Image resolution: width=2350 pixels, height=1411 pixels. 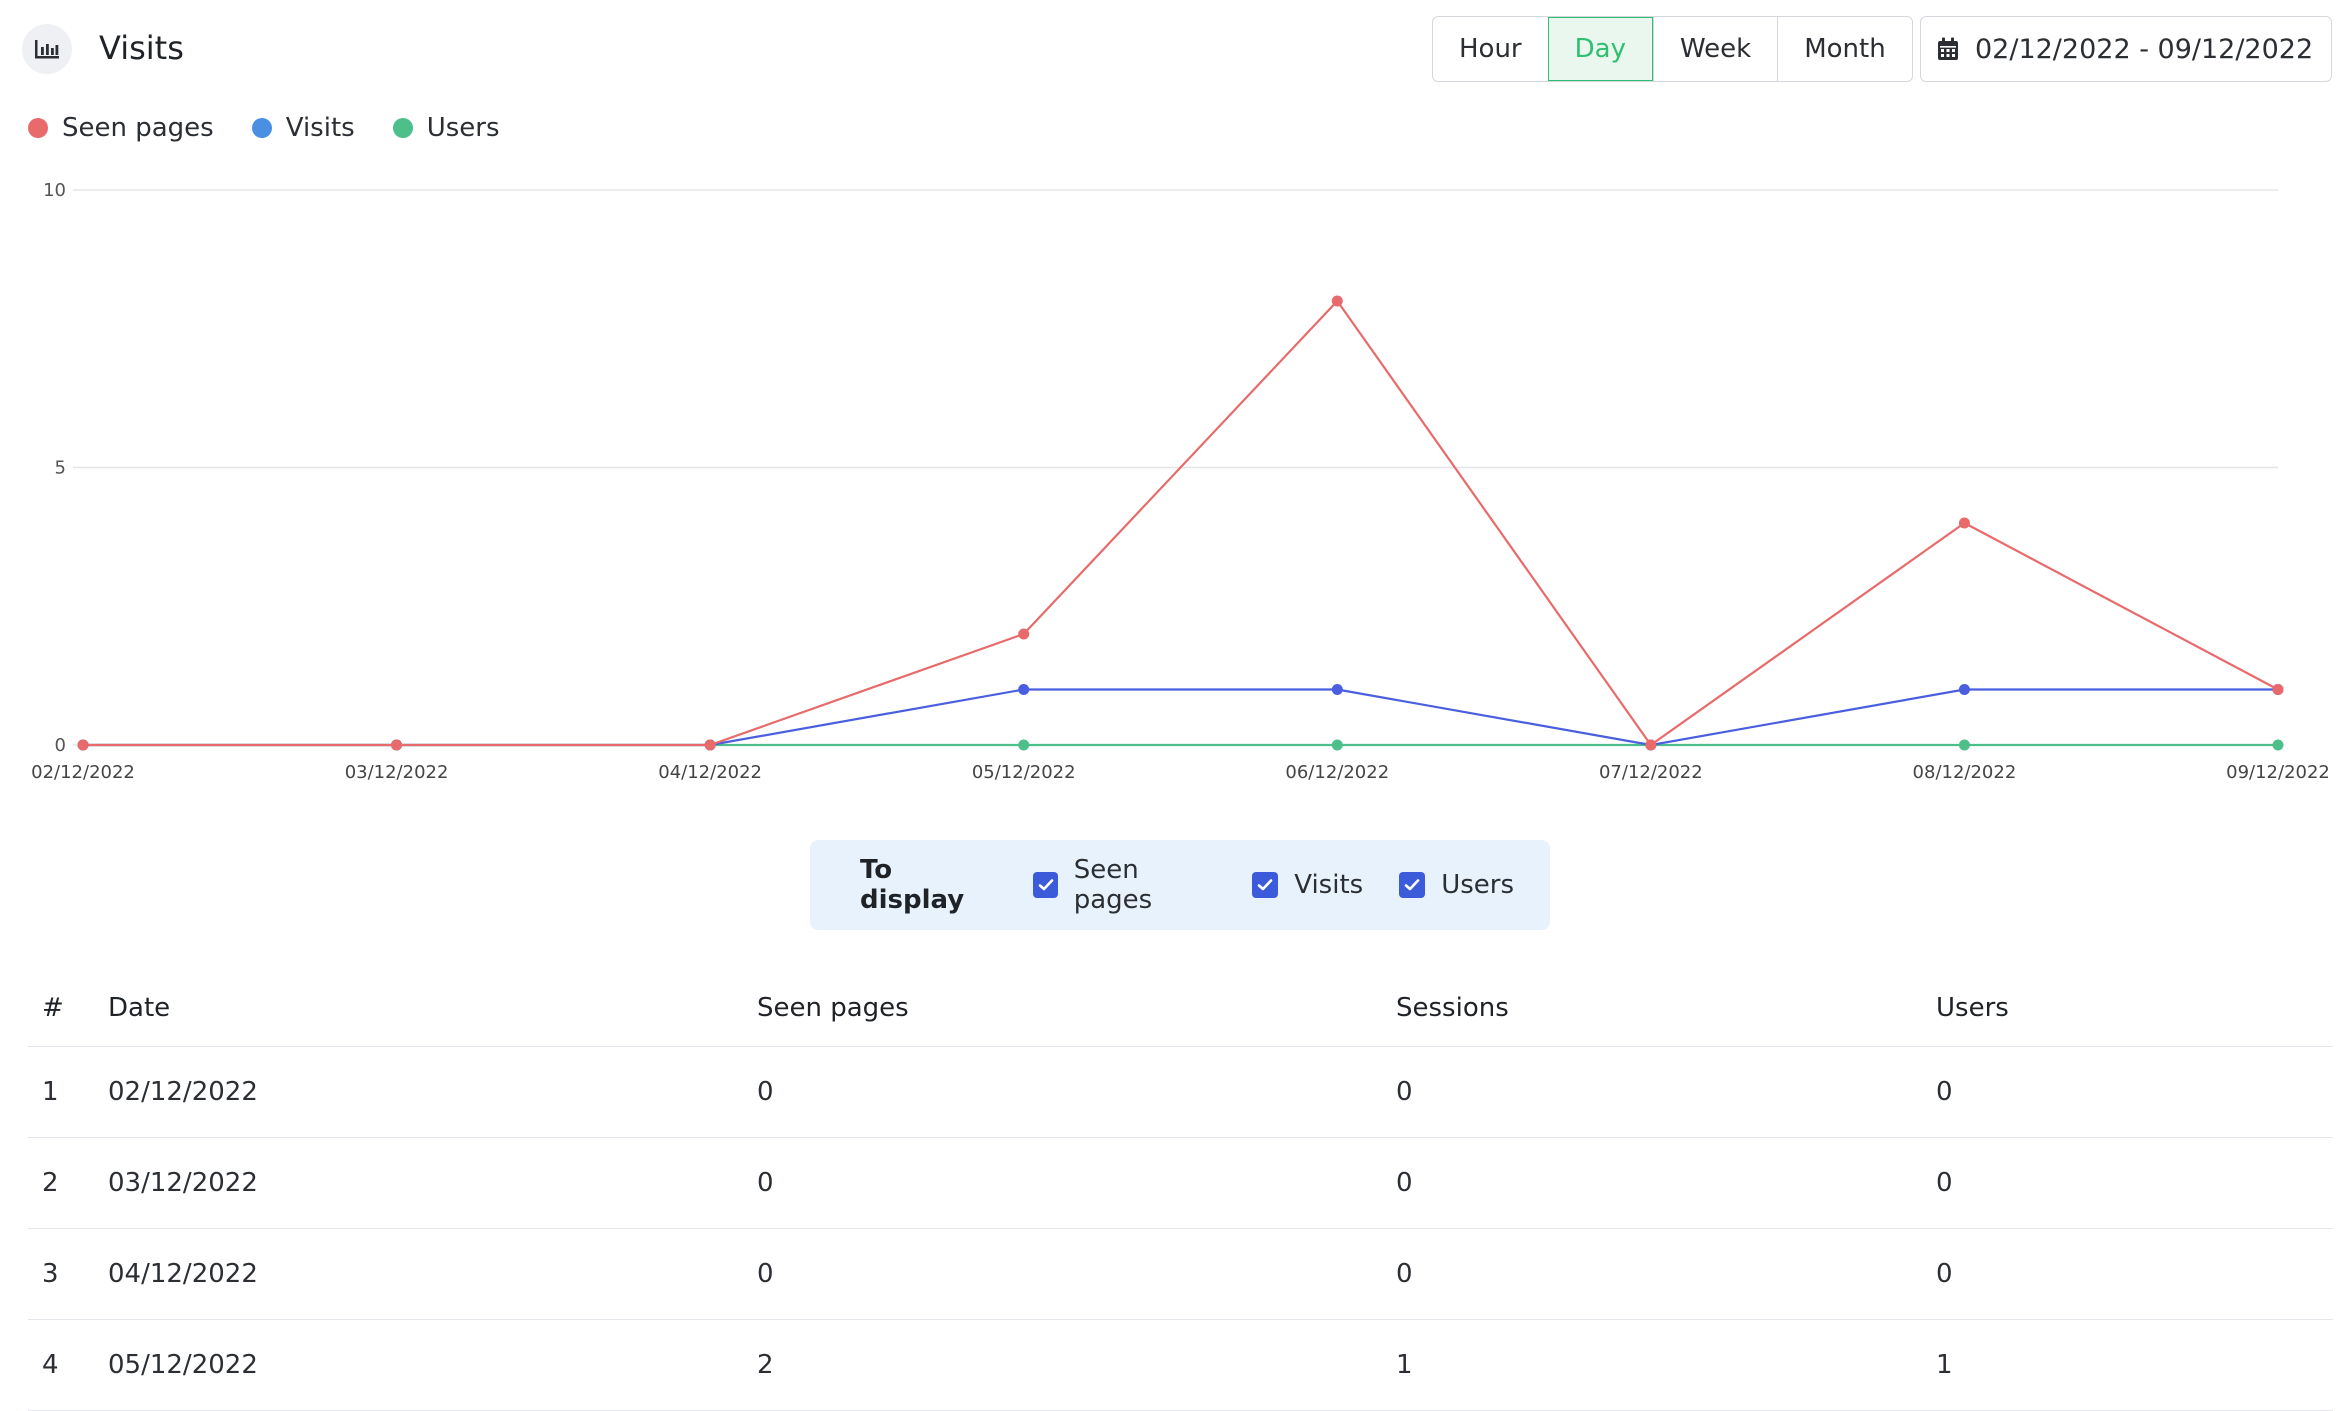 I want to click on table-row: 2 03/12/2022 0 0 0, so click(x=1180, y=1183).